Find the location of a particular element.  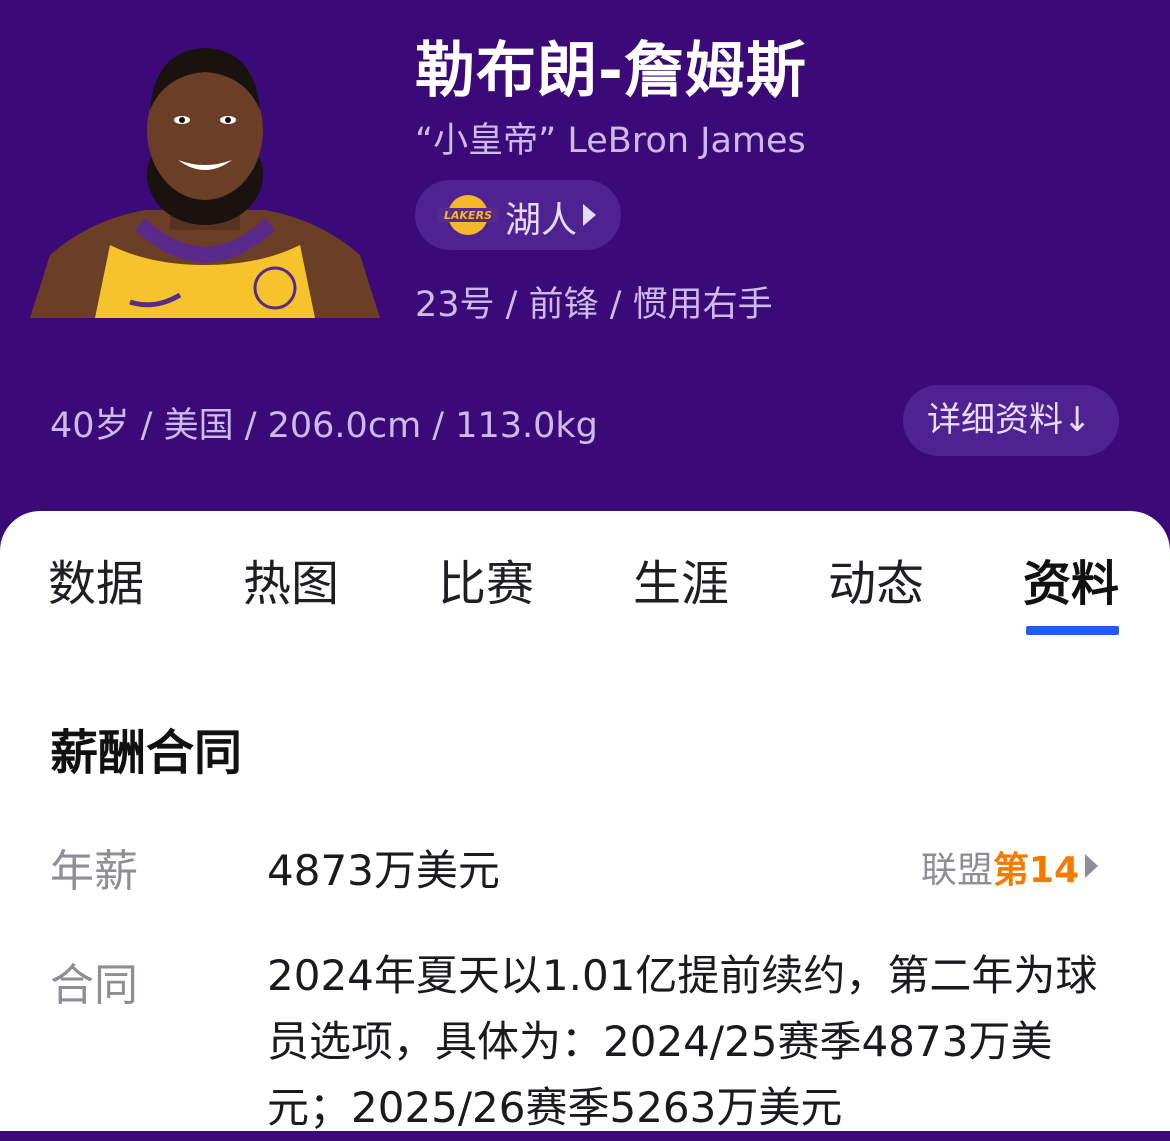

tab-career: 生涯 is located at coordinates (681, 579).